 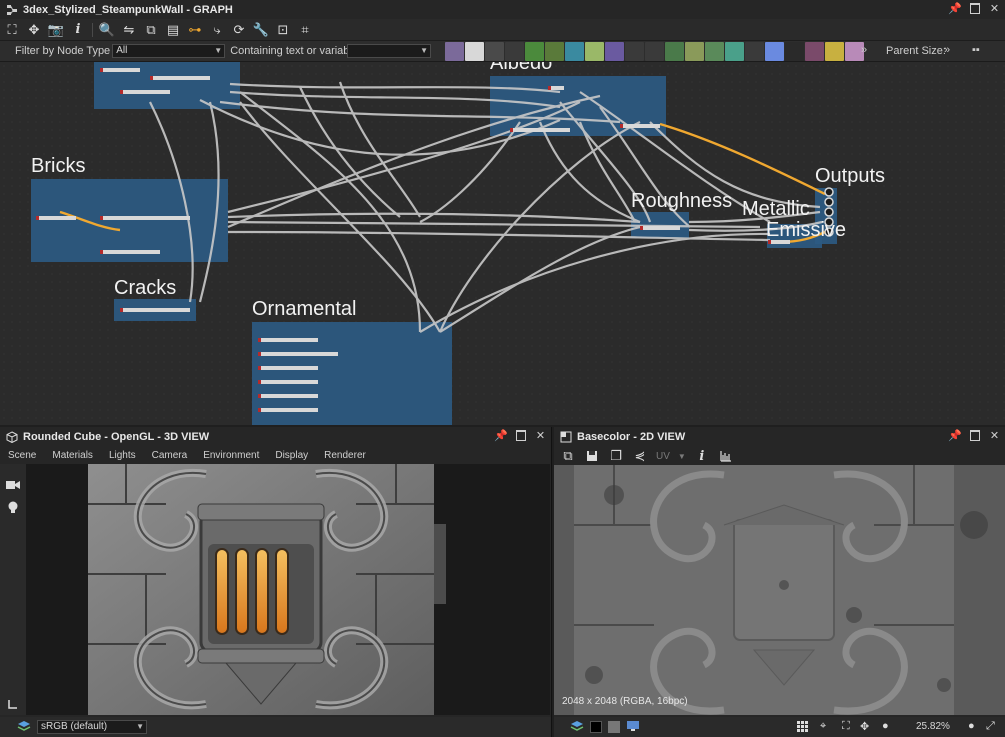 What do you see at coordinates (574, 51) in the screenshot?
I see `transform-node-icon` at bounding box center [574, 51].